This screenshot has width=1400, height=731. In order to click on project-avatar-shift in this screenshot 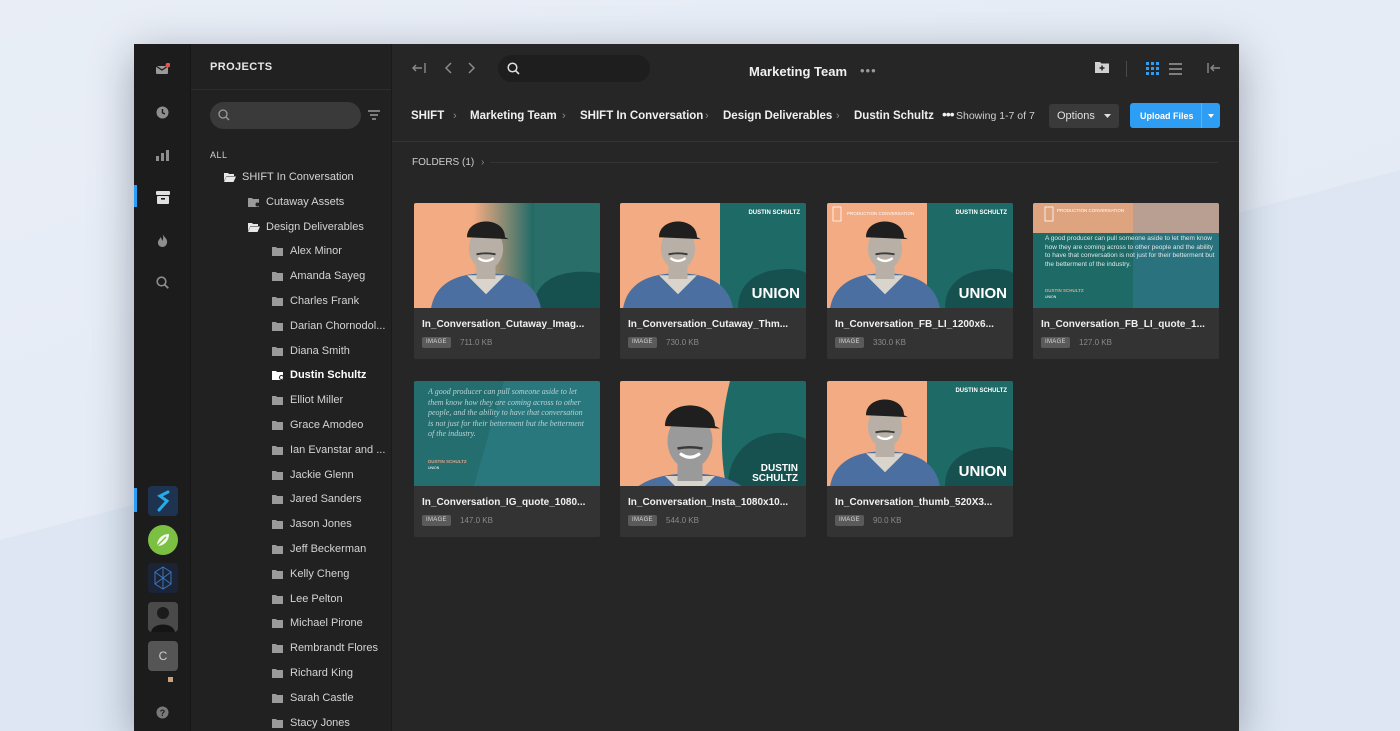, I will do `click(163, 501)`.